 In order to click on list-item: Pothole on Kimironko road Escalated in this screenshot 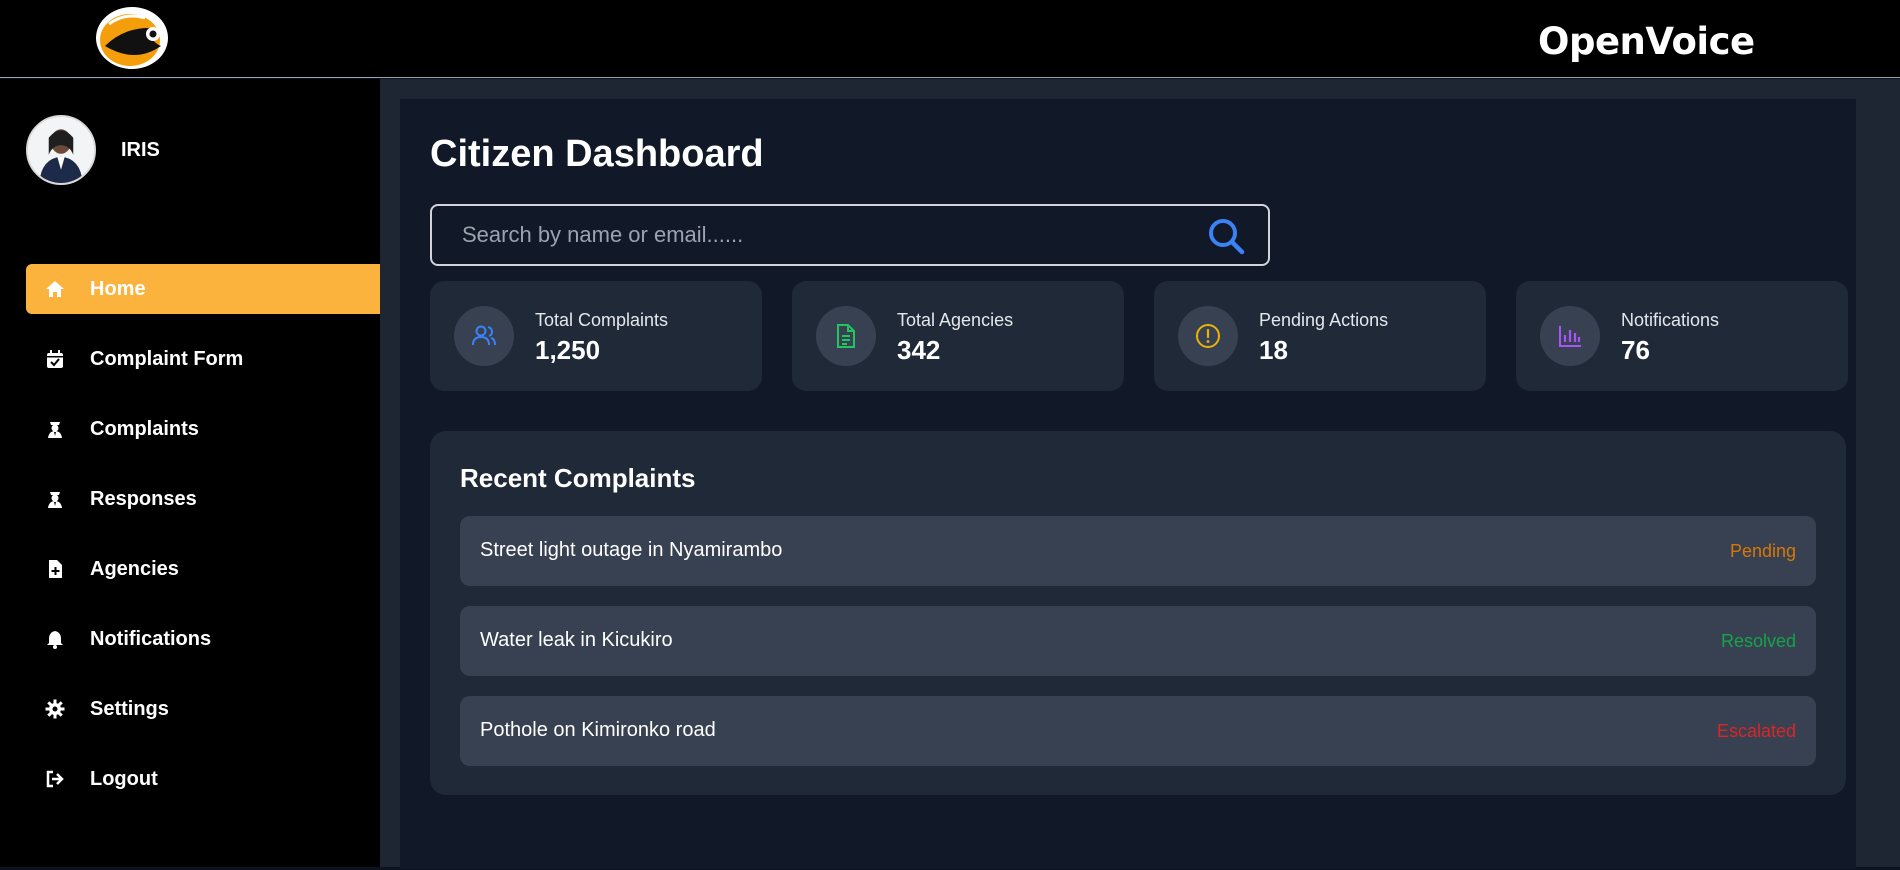, I will do `click(1138, 731)`.